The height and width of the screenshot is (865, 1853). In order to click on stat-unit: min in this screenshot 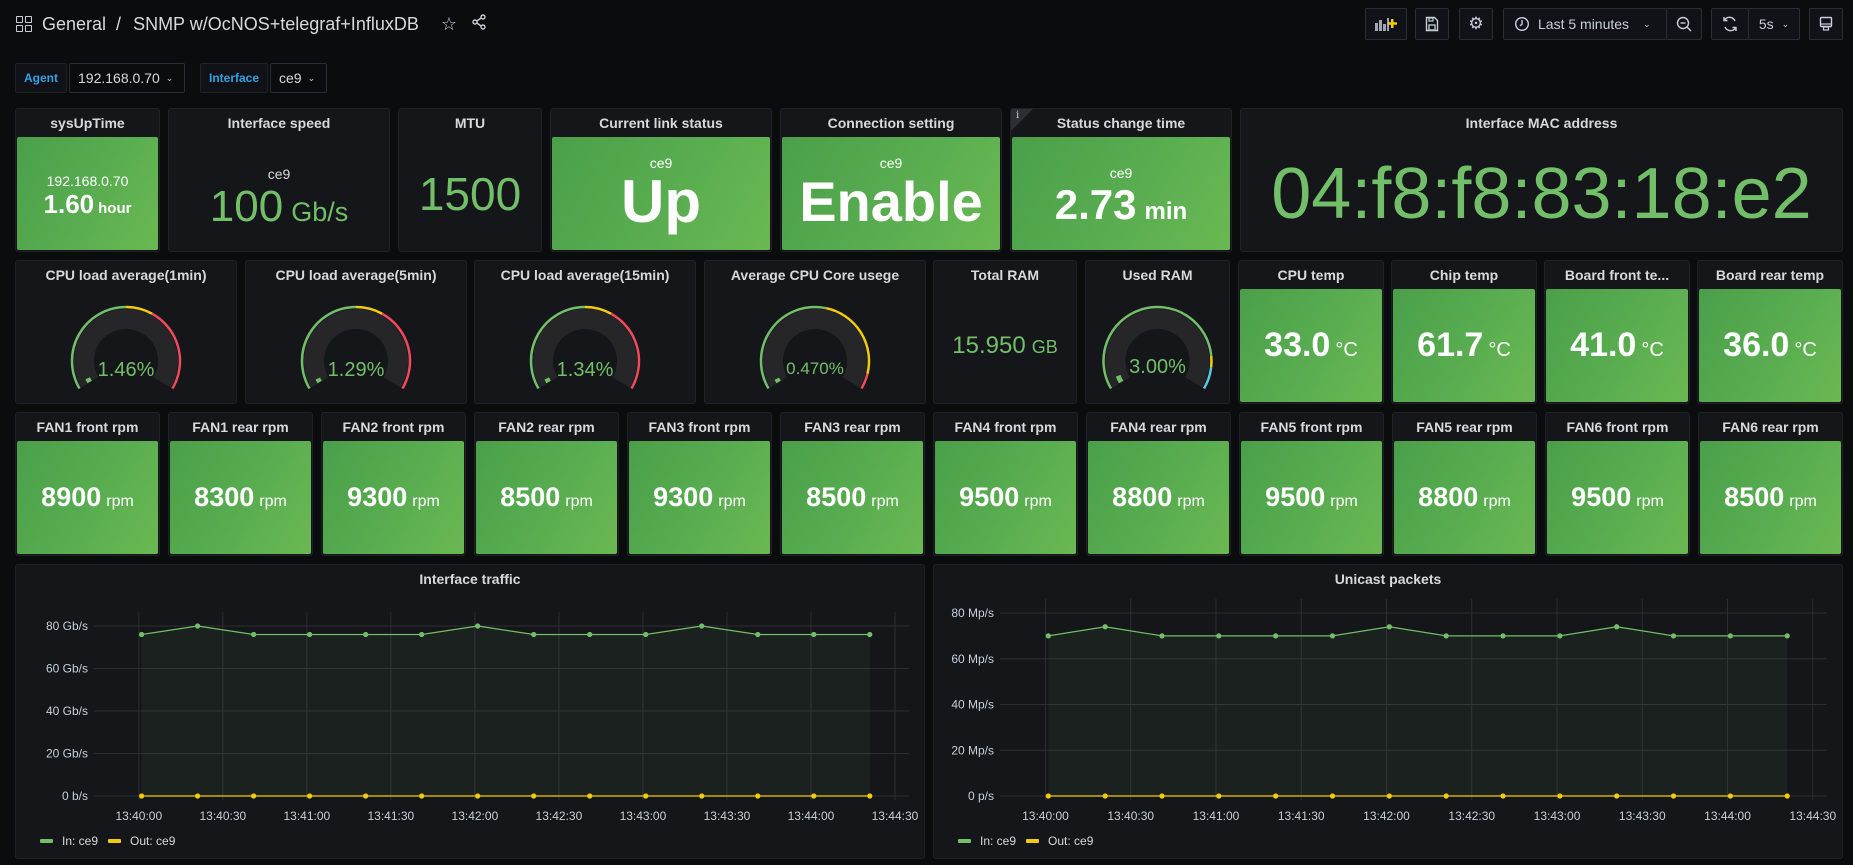, I will do `click(1166, 211)`.